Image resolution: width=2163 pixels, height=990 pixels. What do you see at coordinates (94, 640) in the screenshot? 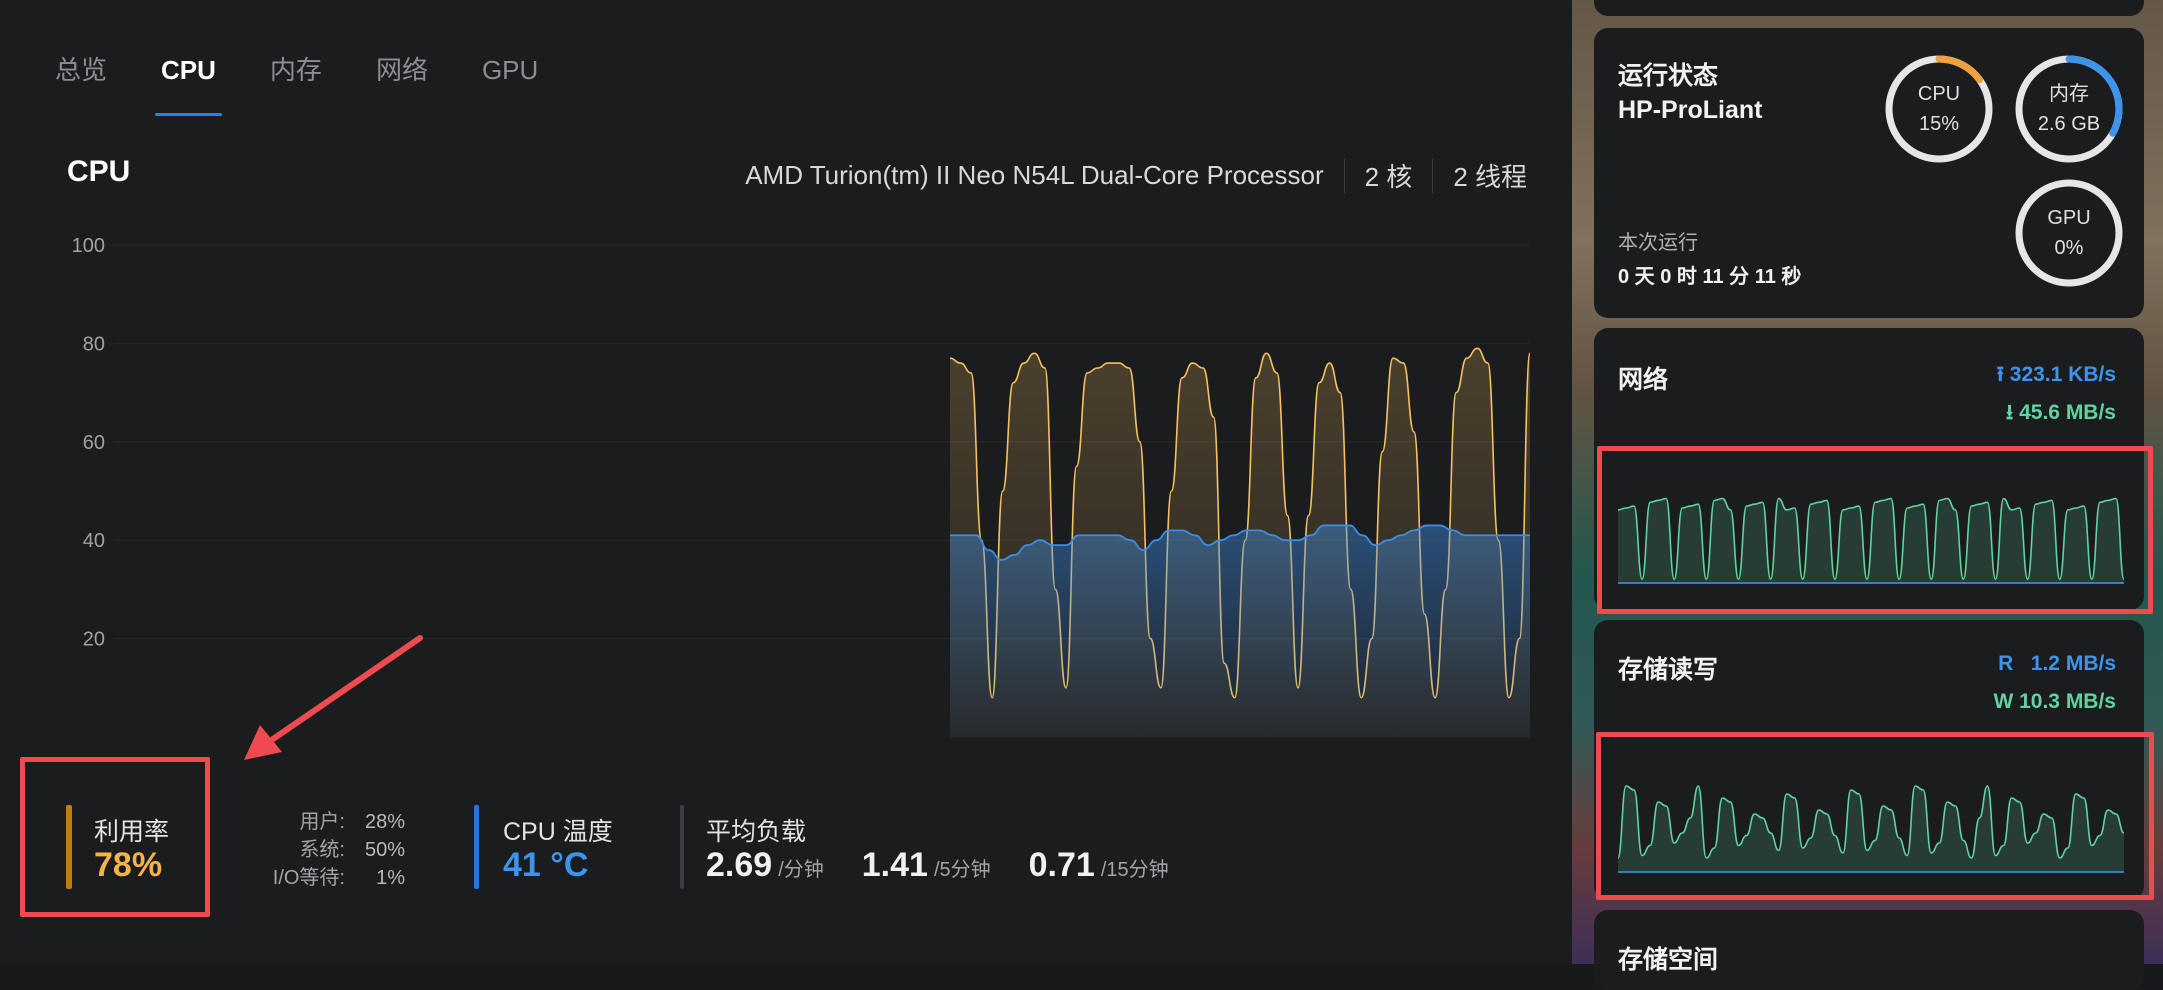
I see `y-tick-label: 20` at bounding box center [94, 640].